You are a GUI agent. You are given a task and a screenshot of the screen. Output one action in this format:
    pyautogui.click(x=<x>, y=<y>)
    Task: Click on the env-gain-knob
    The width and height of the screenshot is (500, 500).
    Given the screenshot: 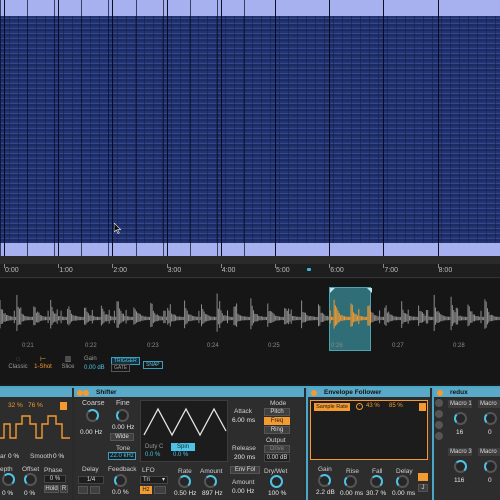 What is the action you would take?
    pyautogui.click(x=324, y=480)
    